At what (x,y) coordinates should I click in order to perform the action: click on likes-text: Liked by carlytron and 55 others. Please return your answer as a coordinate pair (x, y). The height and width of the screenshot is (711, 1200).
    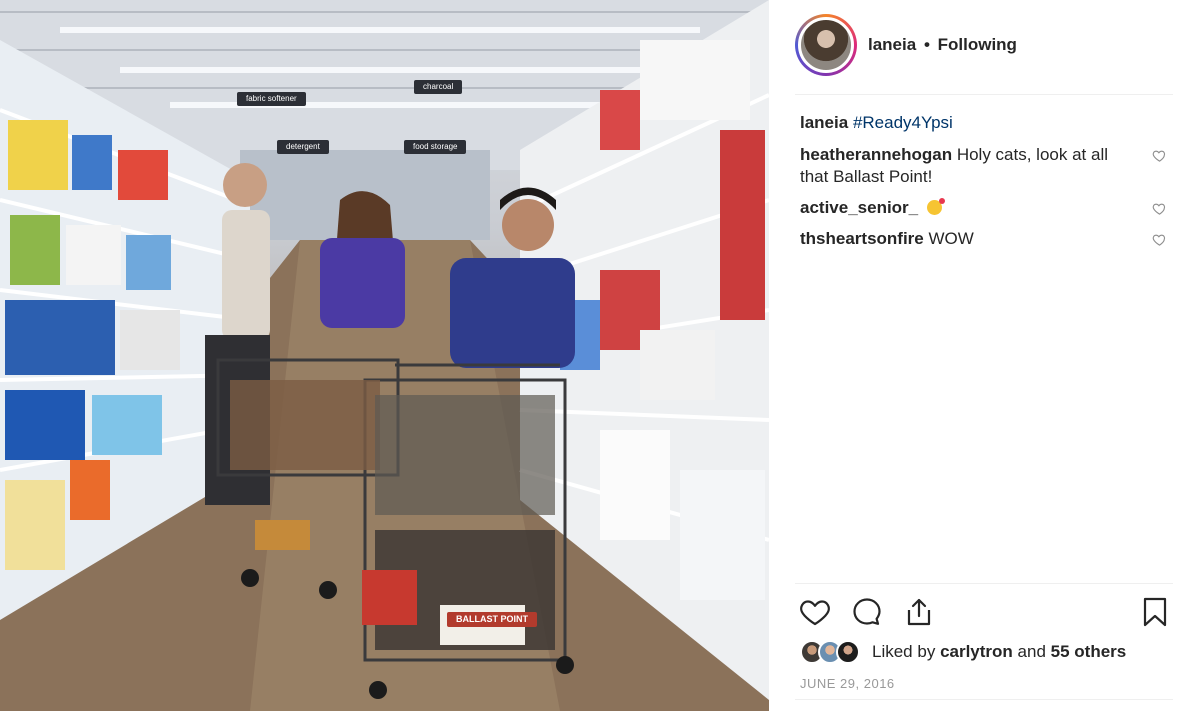
    Looking at the image, I should click on (999, 652).